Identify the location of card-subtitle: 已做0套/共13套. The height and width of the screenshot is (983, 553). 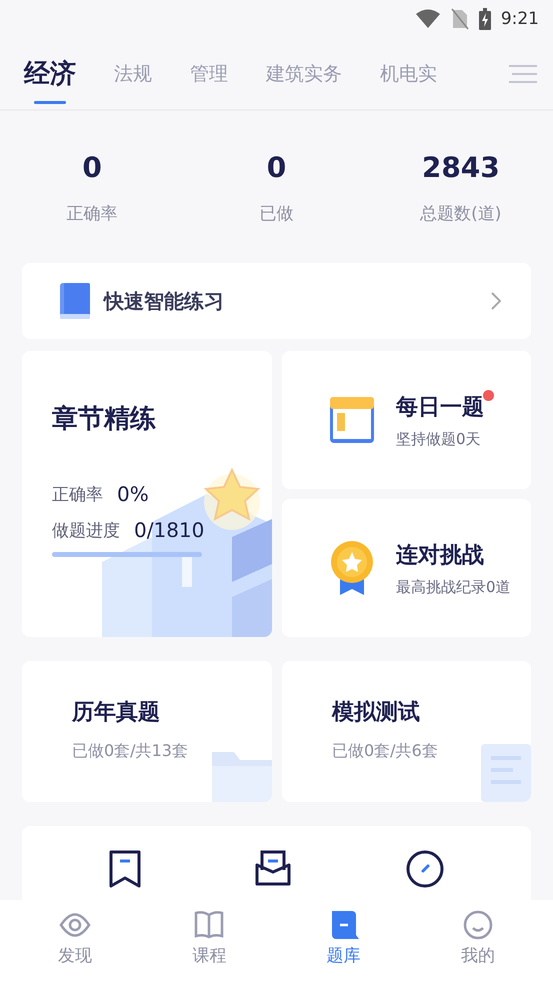
(130, 751).